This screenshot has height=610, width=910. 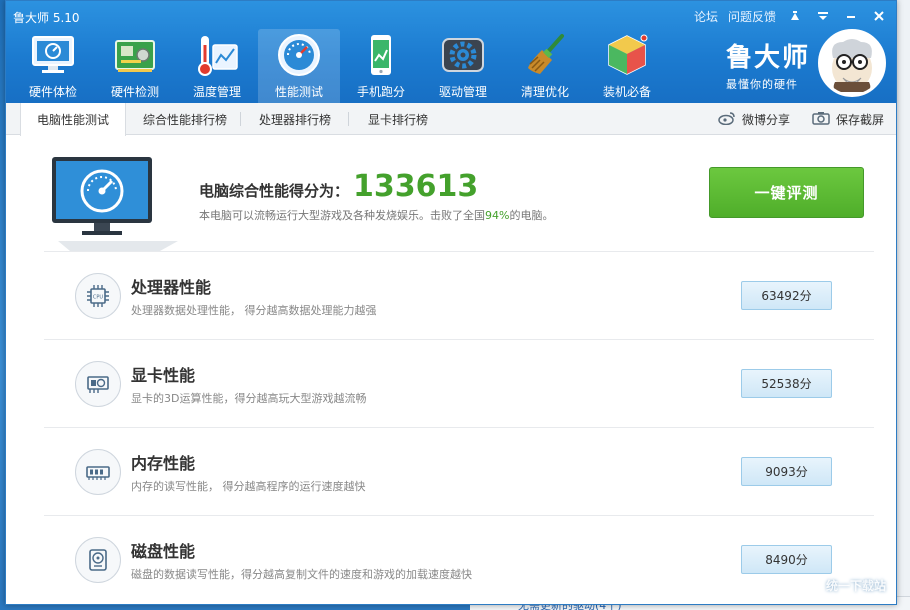 What do you see at coordinates (217, 55) in the screenshot?
I see `thermometer-icon` at bounding box center [217, 55].